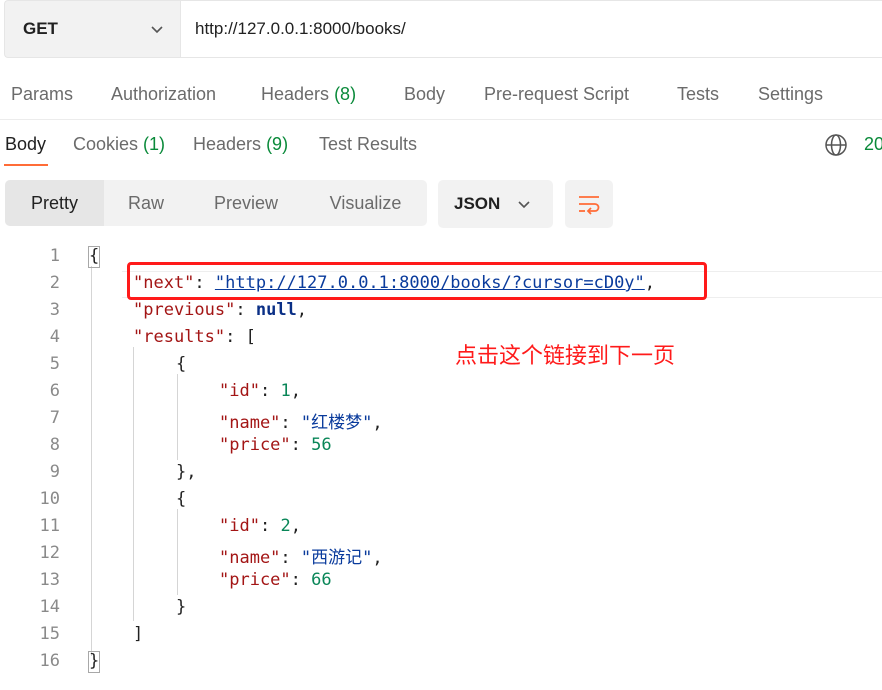  What do you see at coordinates (54, 337) in the screenshot?
I see `line-number: 4` at bounding box center [54, 337].